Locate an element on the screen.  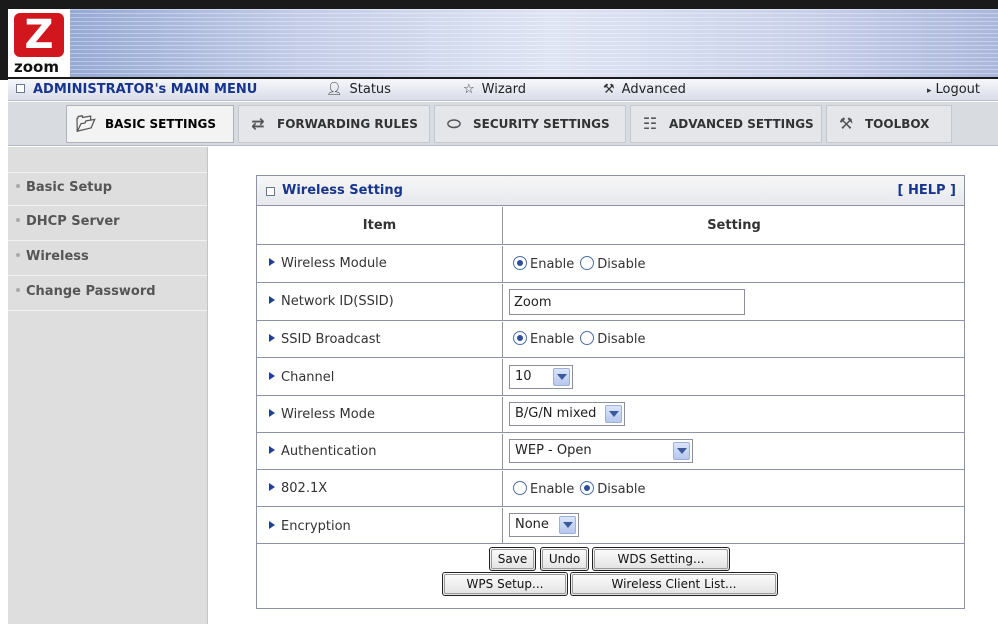
row-label: Channel is located at coordinates (301, 377).